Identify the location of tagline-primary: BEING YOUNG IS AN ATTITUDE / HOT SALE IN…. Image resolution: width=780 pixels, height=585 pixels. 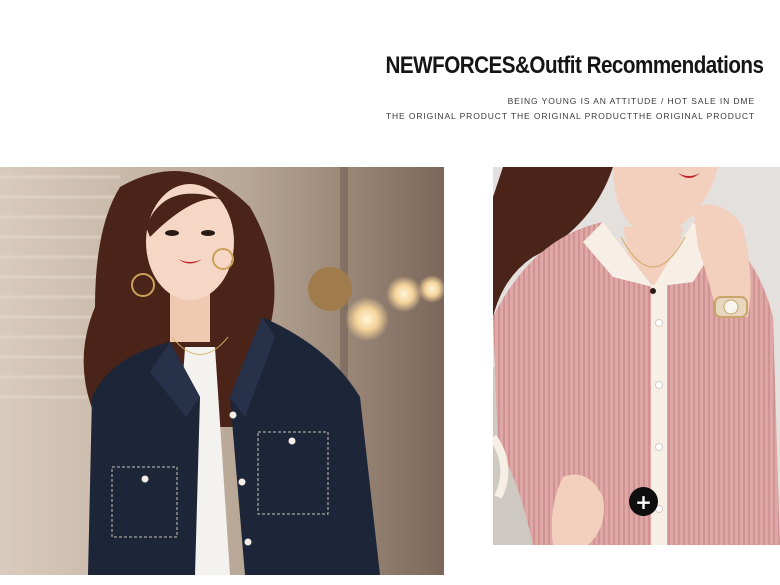
(631, 101).